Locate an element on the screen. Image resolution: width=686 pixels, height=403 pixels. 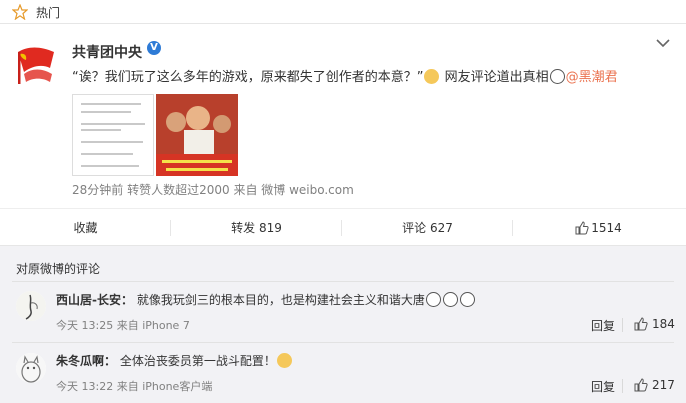
comment-like-button: 217 is located at coordinates (654, 385).